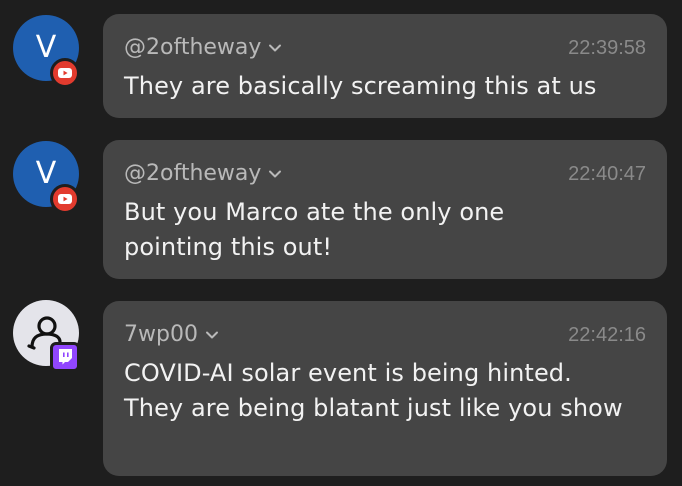 The height and width of the screenshot is (486, 682). I want to click on timestamp: 22:42:16, so click(607, 335).